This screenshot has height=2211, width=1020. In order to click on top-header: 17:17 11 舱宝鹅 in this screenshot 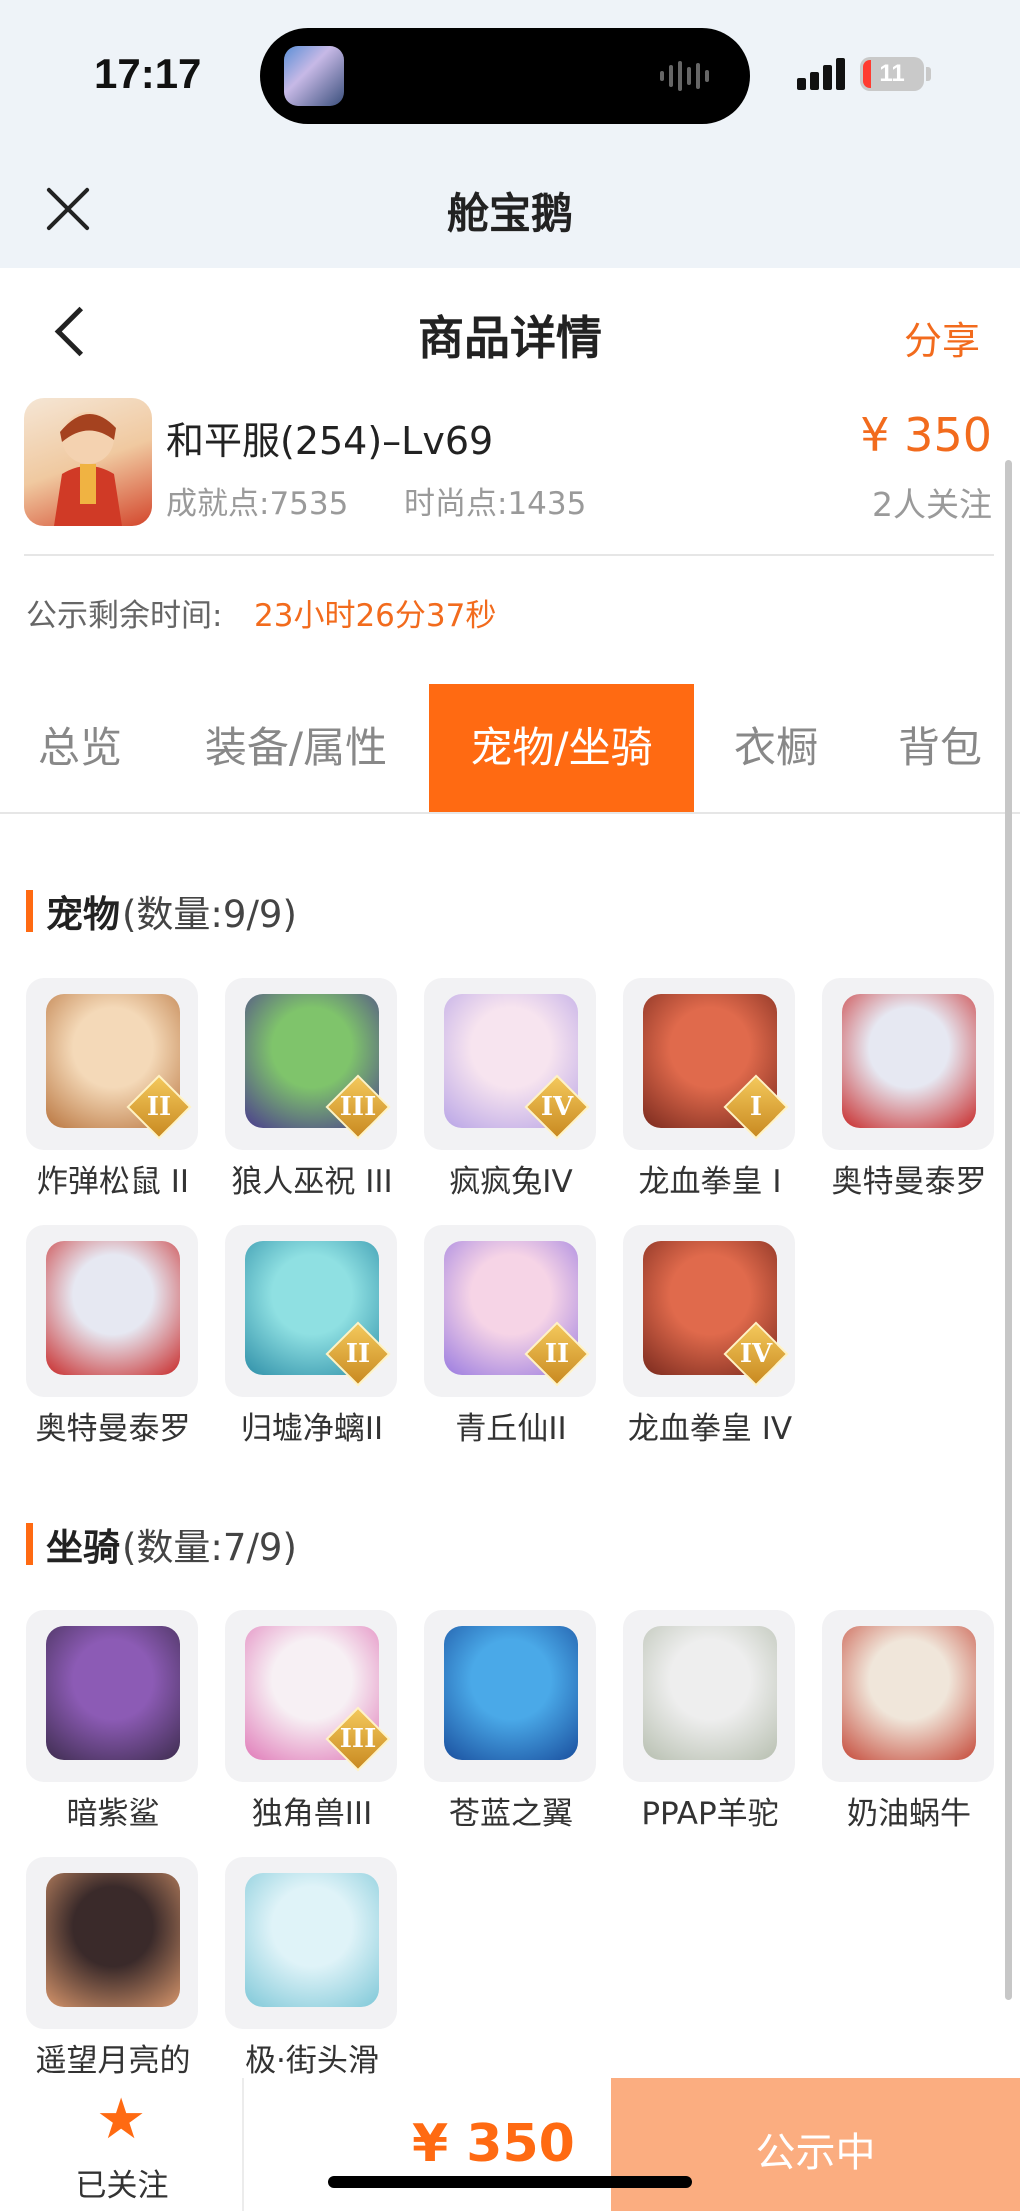, I will do `click(510, 134)`.